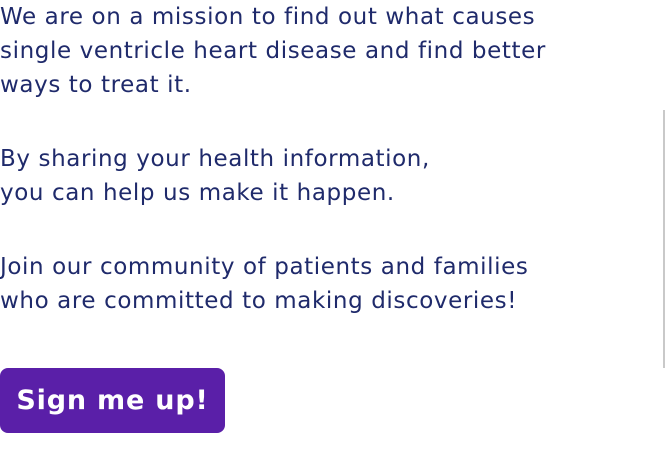 This screenshot has width=665, height=458. I want to click on community-line: who are committed to making discoveries!, so click(259, 301).